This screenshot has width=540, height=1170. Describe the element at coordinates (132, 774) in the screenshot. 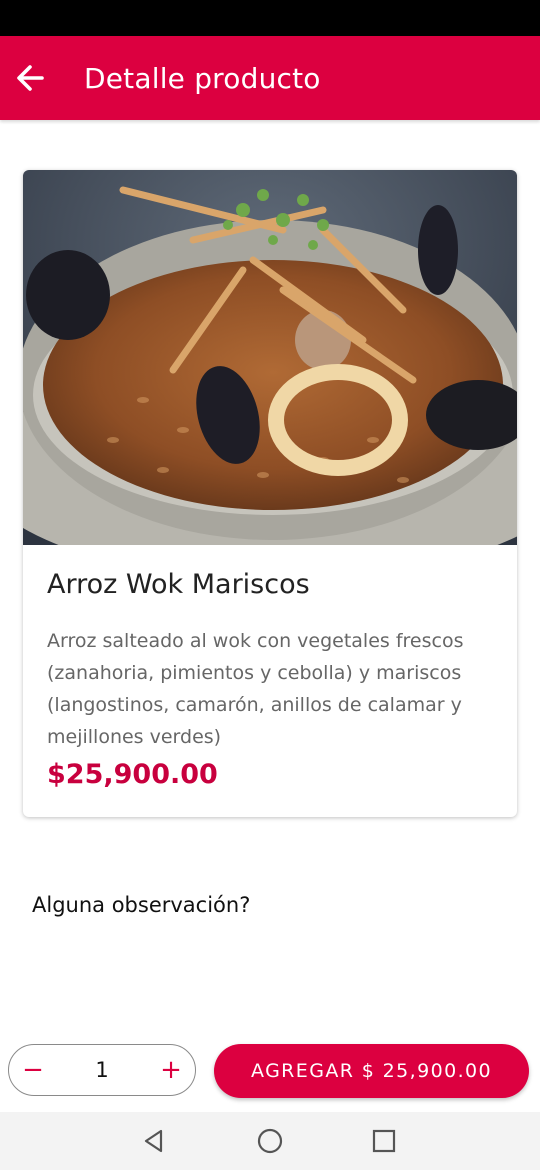

I see `product-price: $25,900.00` at that location.